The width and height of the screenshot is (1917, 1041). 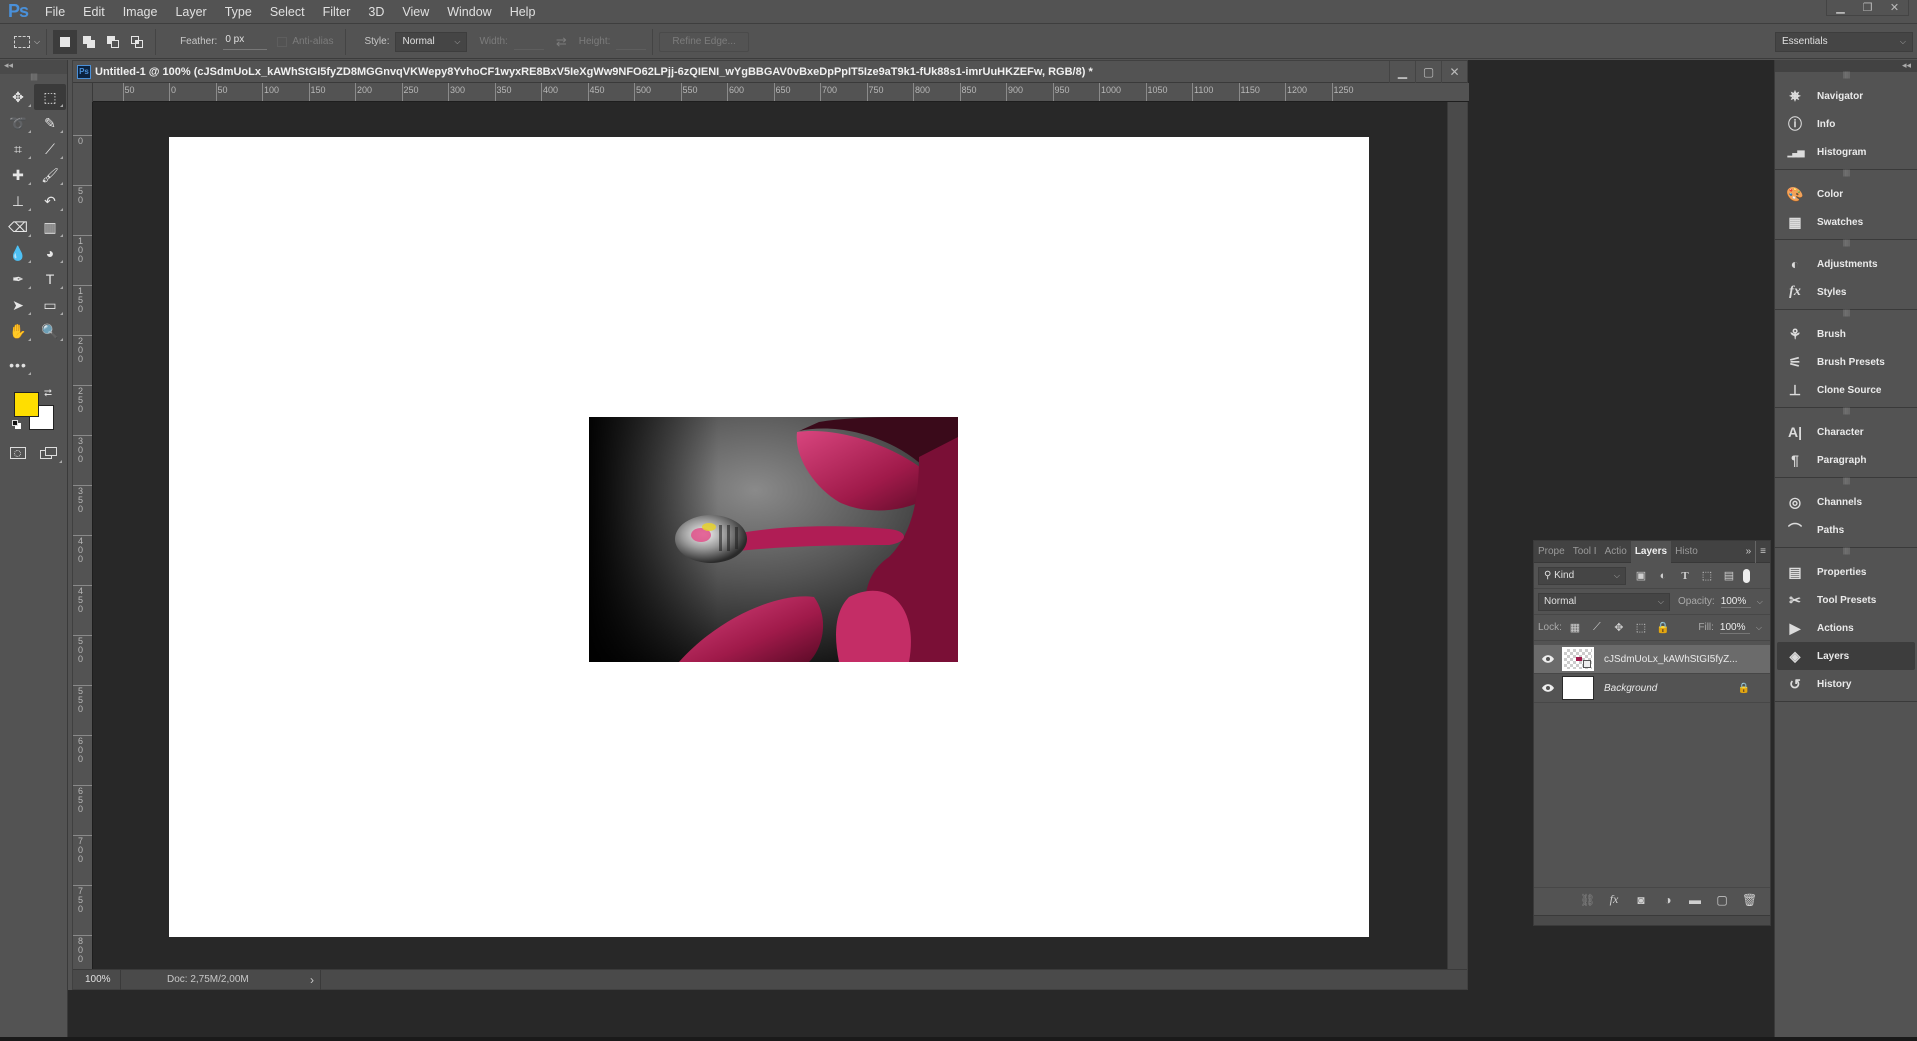 What do you see at coordinates (94, 12) in the screenshot?
I see `menu-edit: Edit` at bounding box center [94, 12].